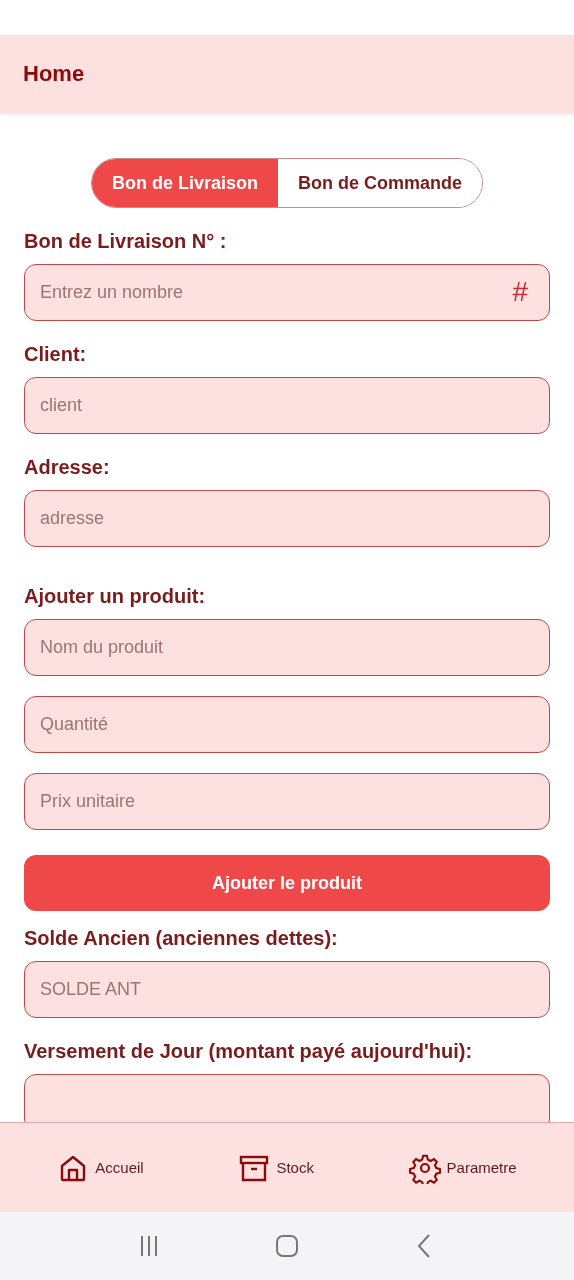 The image size is (574, 1280). I want to click on nav-item: Parametre, so click(462, 1167).